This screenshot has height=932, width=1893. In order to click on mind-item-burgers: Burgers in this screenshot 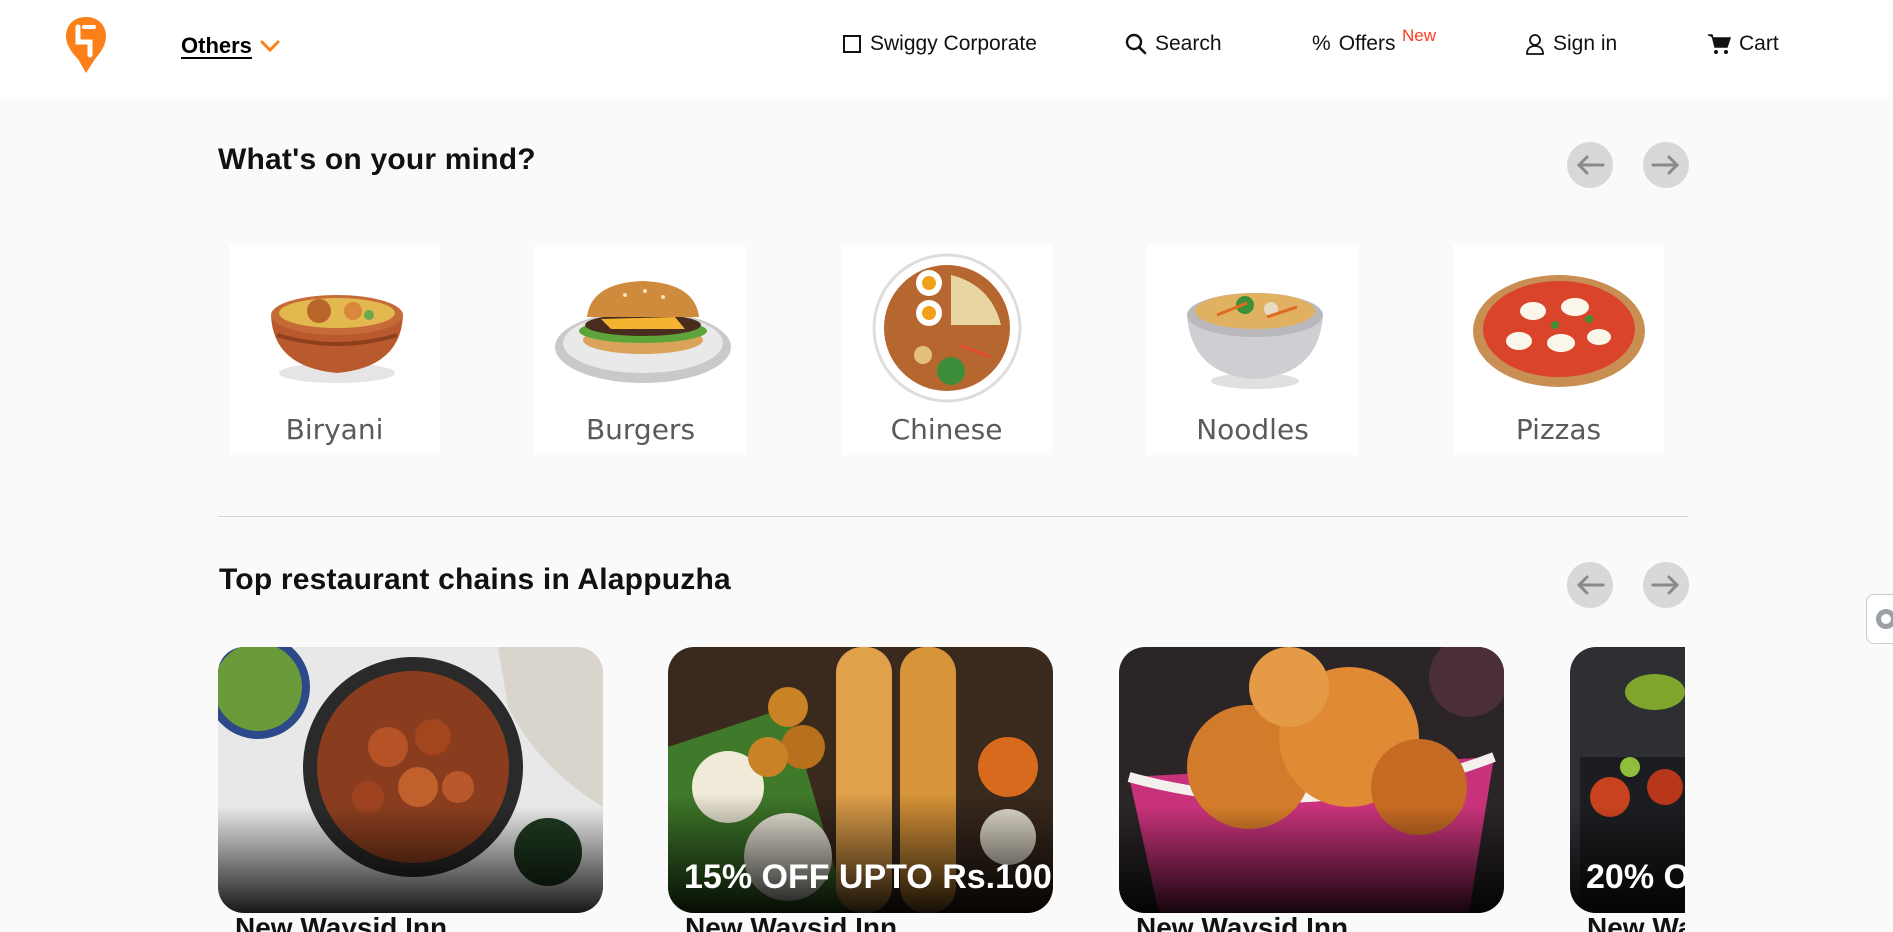, I will do `click(640, 350)`.